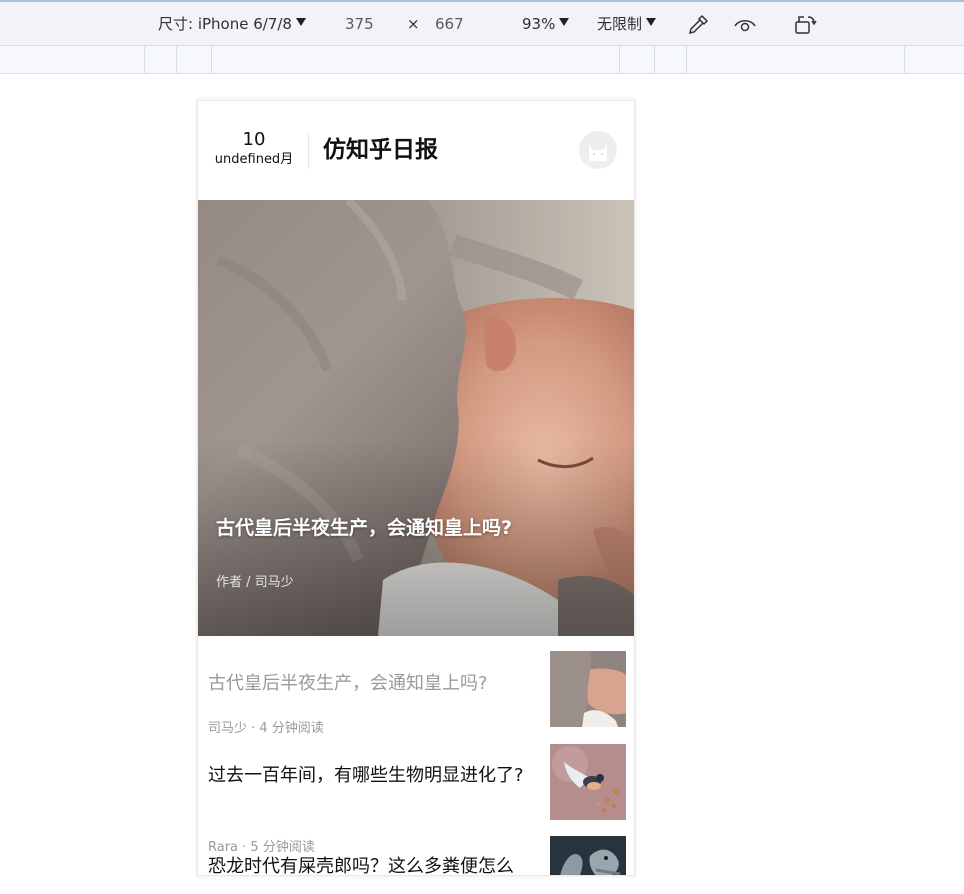 This screenshot has width=964, height=894. What do you see at coordinates (482, 60) in the screenshot?
I see `media-query-ruler` at bounding box center [482, 60].